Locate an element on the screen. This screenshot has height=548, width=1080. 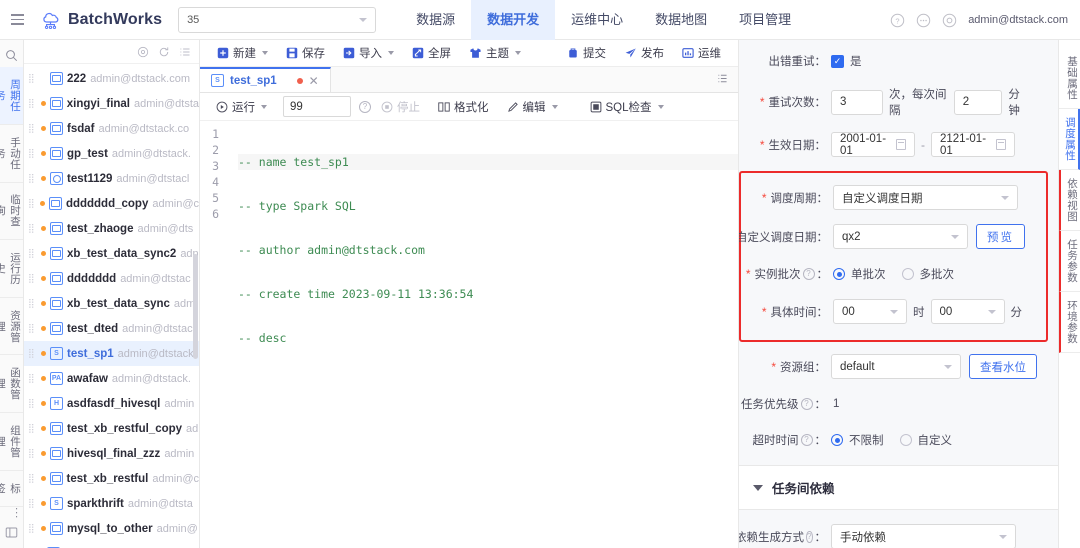
project-select: 35 is located at coordinates (277, 19).